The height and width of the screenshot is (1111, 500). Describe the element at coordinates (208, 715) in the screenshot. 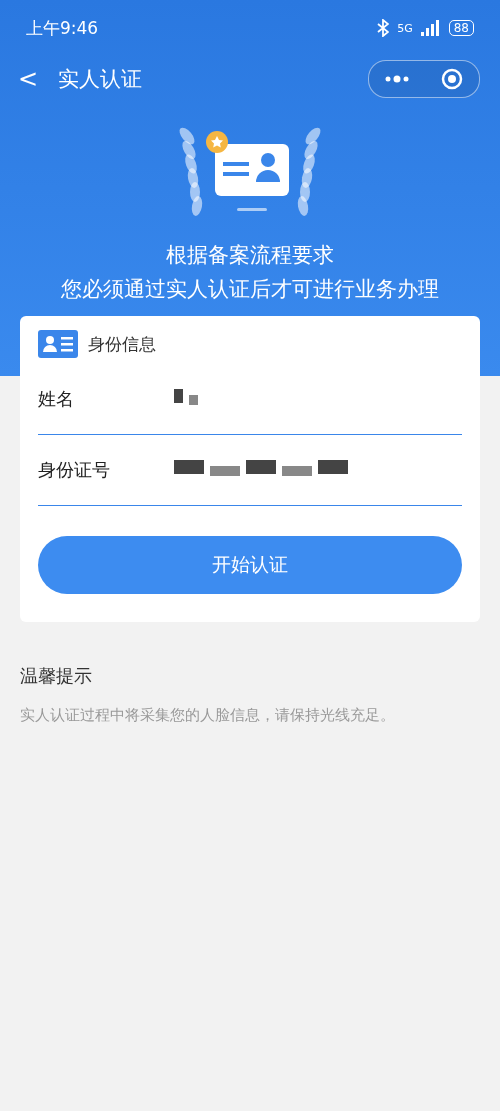

I see `tips-text: 实人认证过程中将采集您的人脸信息，请保持光线充足。` at that location.